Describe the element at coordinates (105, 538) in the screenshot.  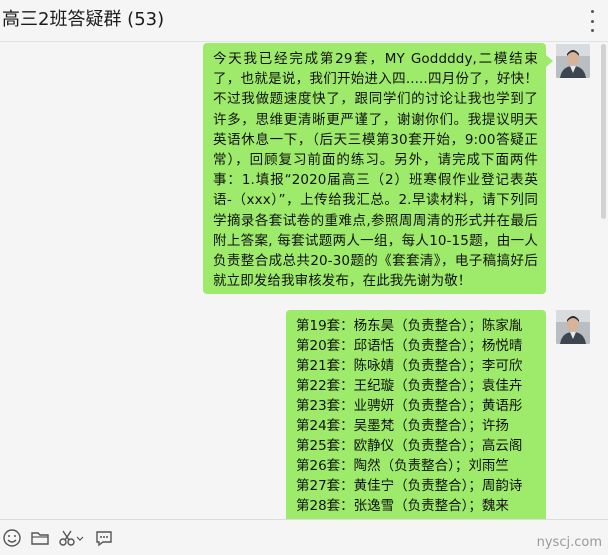
I see `chat-history-icon` at that location.